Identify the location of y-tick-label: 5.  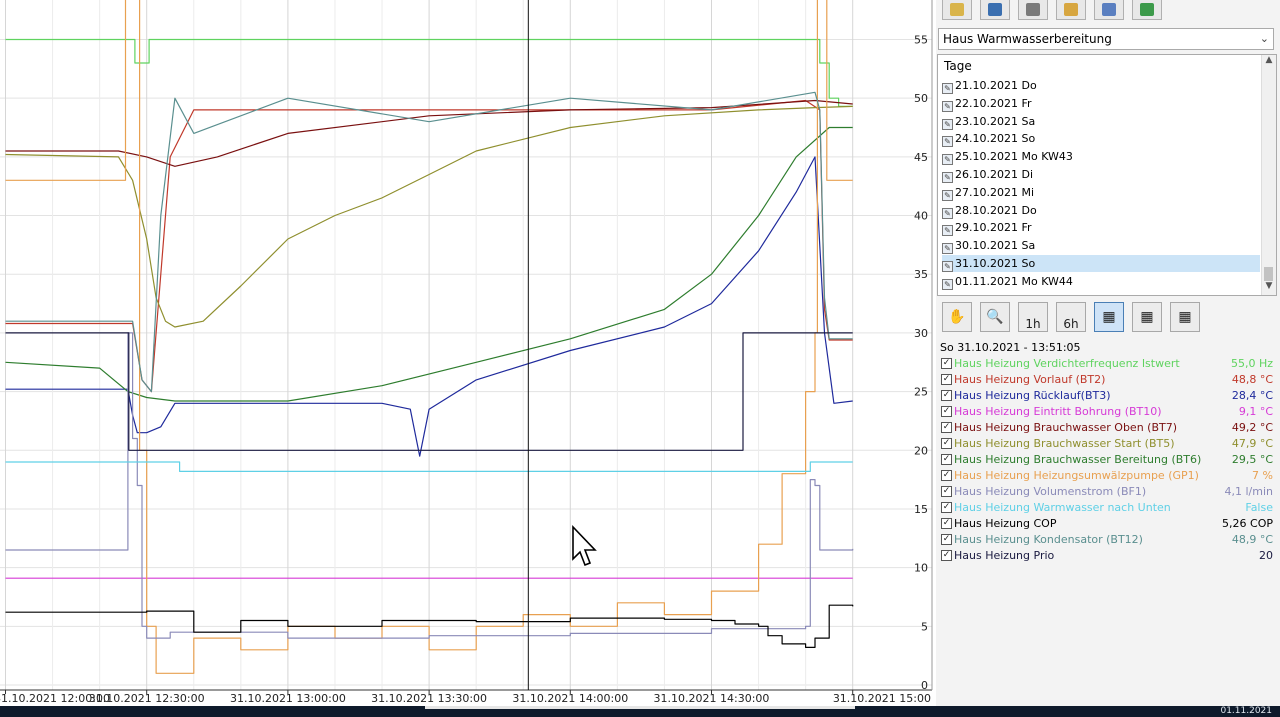
(924, 626).